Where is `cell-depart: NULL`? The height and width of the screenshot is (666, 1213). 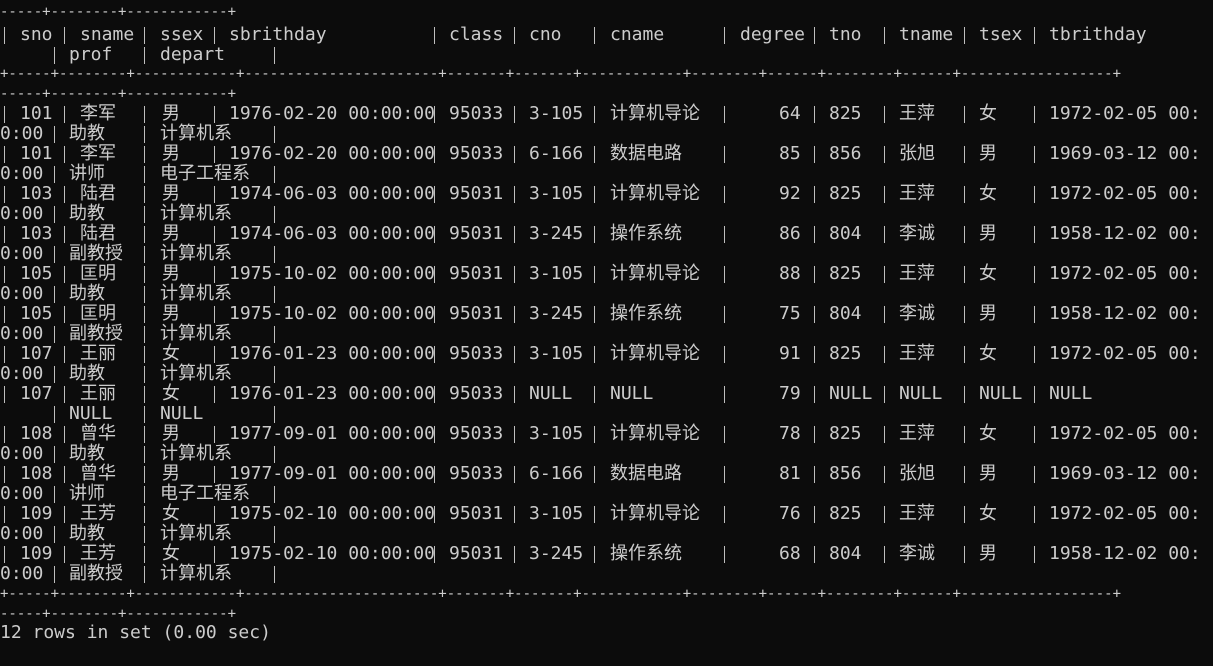
cell-depart: NULL is located at coordinates (182, 413).